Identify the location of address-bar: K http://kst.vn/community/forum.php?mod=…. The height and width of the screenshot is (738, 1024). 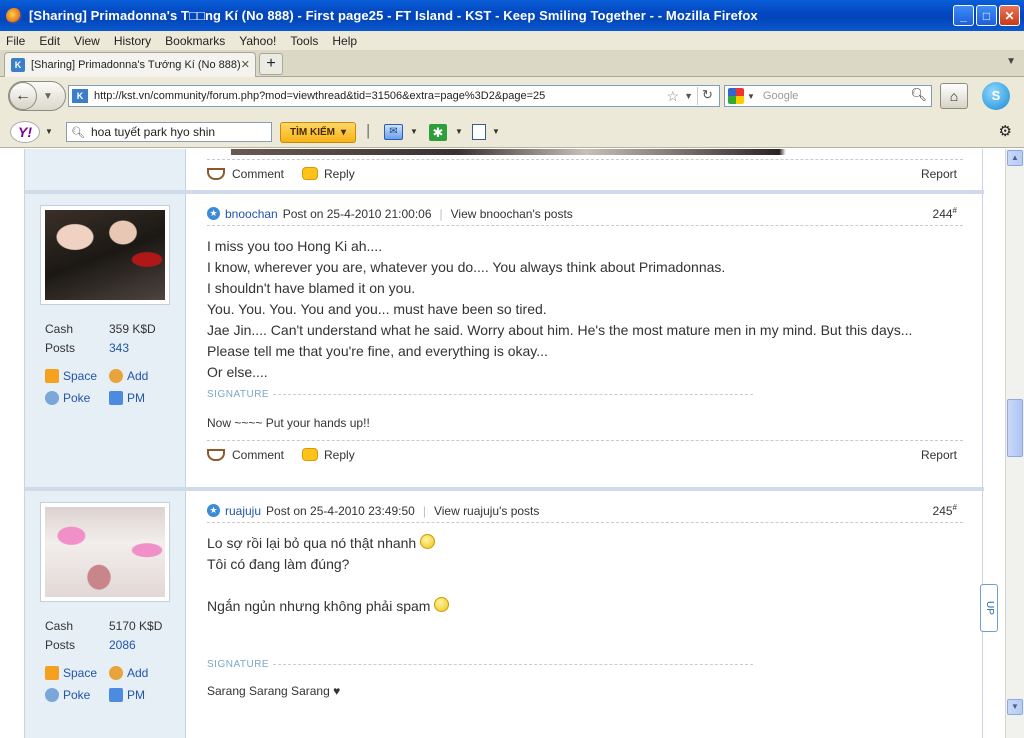
(394, 96).